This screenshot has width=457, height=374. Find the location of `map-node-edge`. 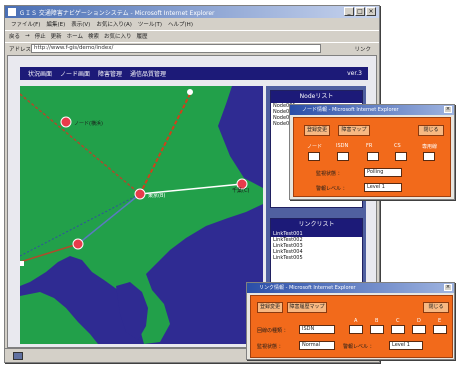

map-node-edge is located at coordinates (22, 263).